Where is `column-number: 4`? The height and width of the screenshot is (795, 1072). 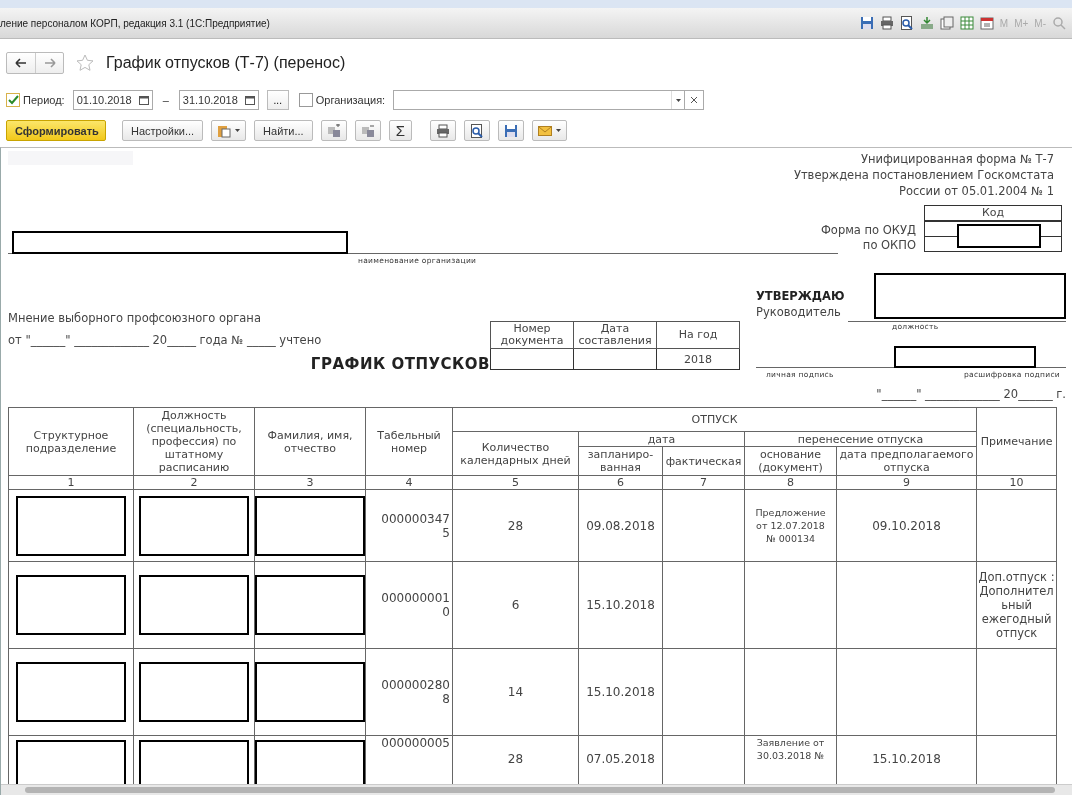 column-number: 4 is located at coordinates (409, 482).